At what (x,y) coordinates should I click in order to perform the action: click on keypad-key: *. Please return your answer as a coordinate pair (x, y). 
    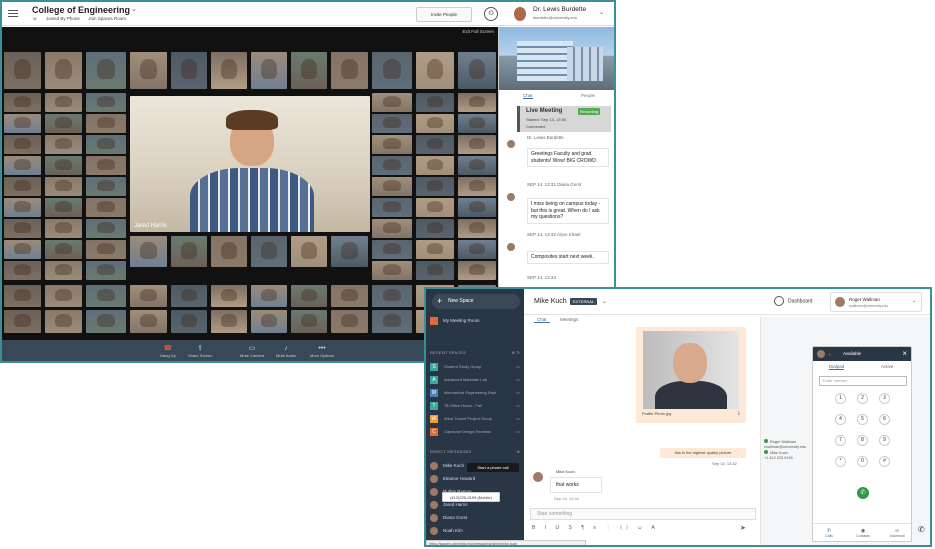
    Looking at the image, I should click on (840, 461).